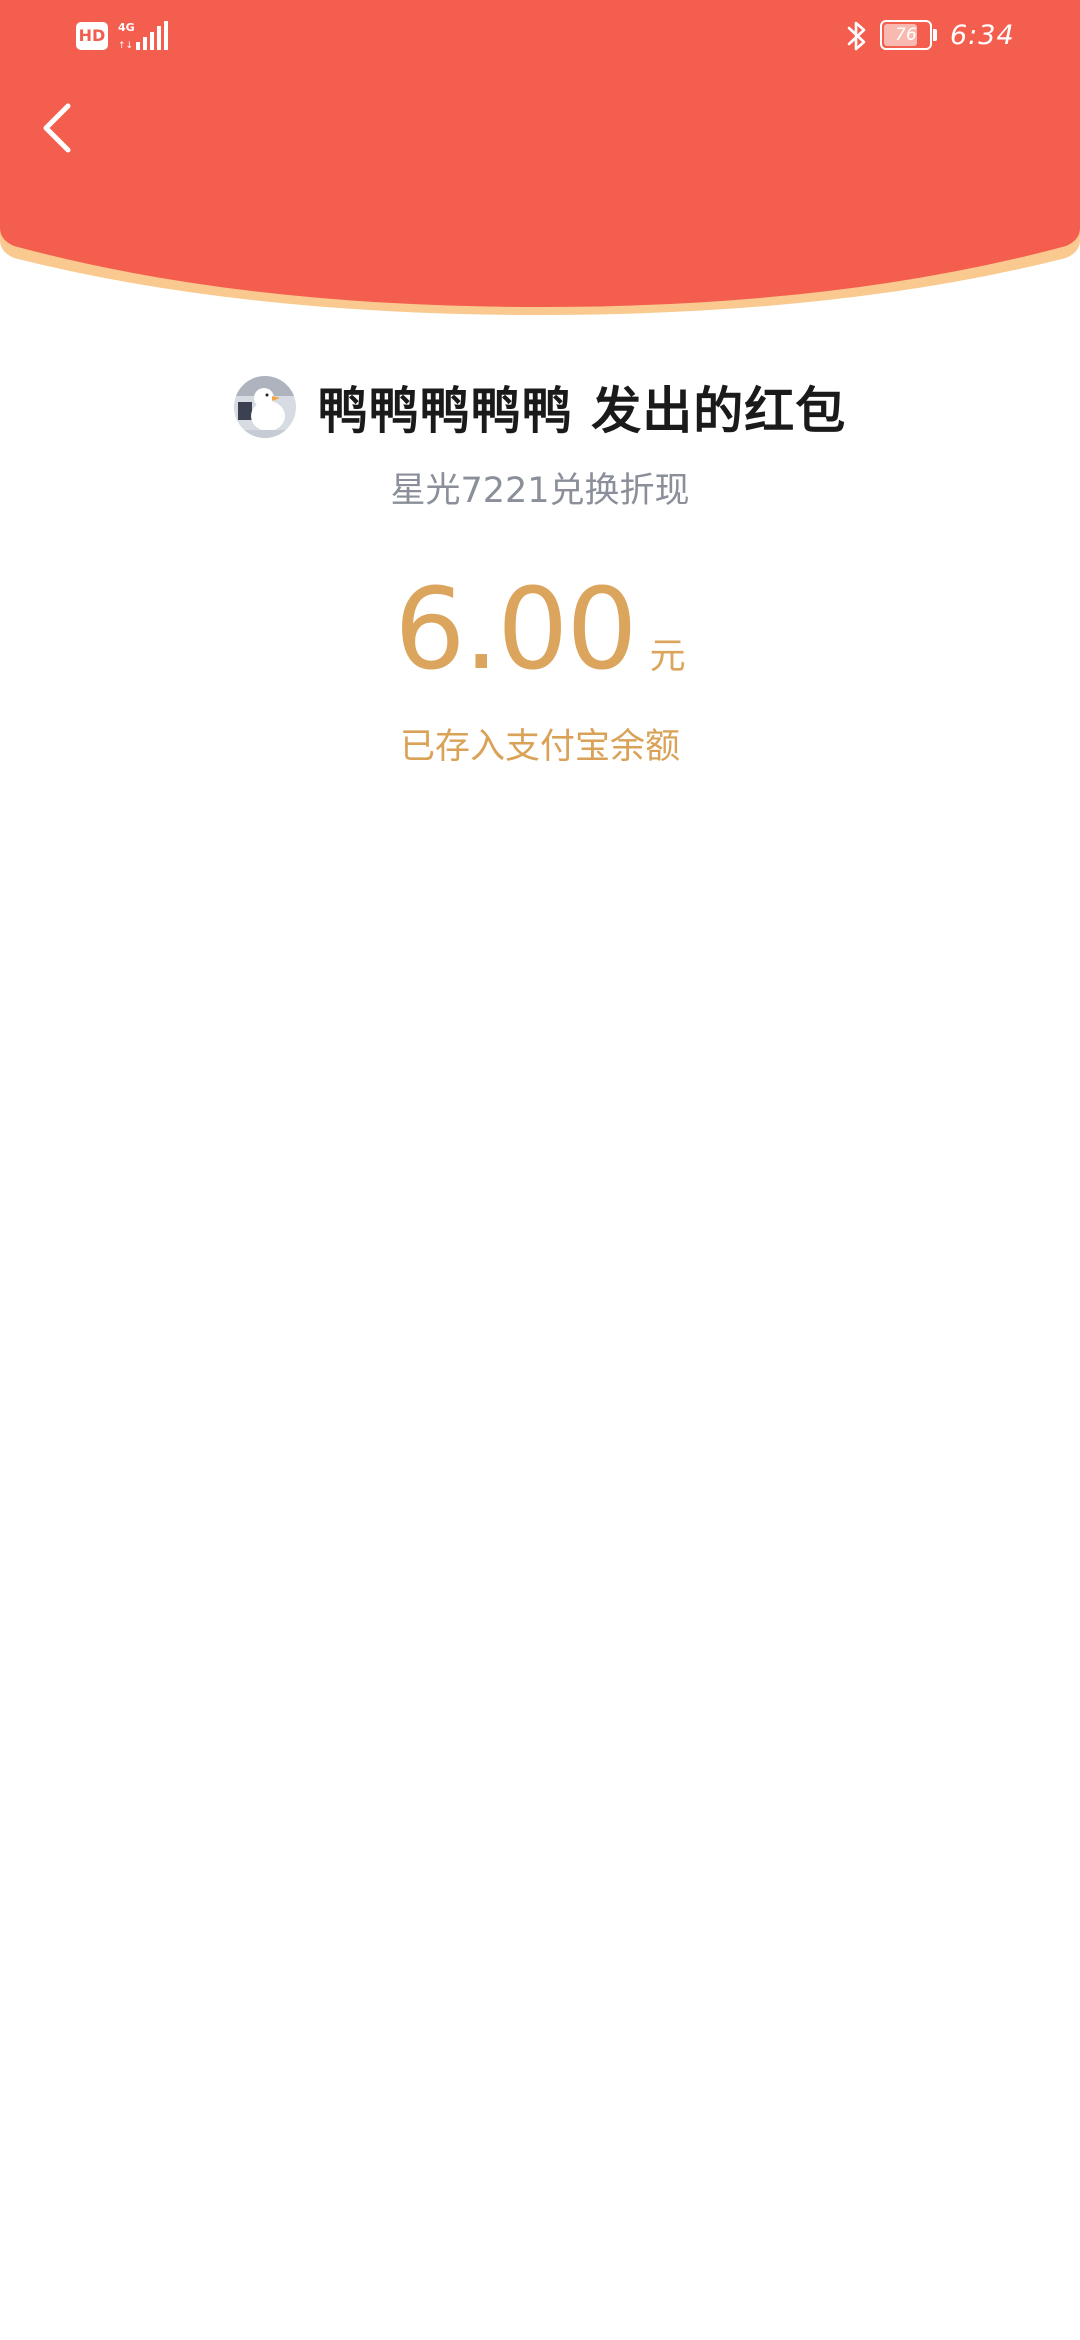  Describe the element at coordinates (540, 743) in the screenshot. I see `deposit-note-link: 已存入支付宝余额` at that location.